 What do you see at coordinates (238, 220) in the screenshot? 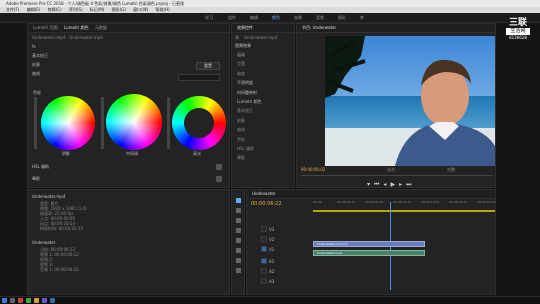
I see `ripple-edit-tool-icon` at bounding box center [238, 220].